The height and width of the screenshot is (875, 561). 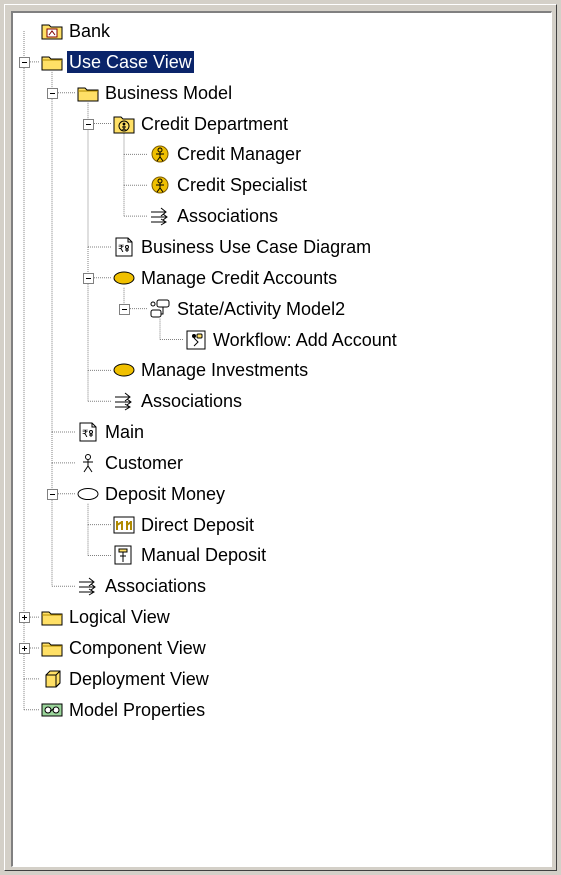 I want to click on tree-node-label: Credit Department, so click(x=214, y=124).